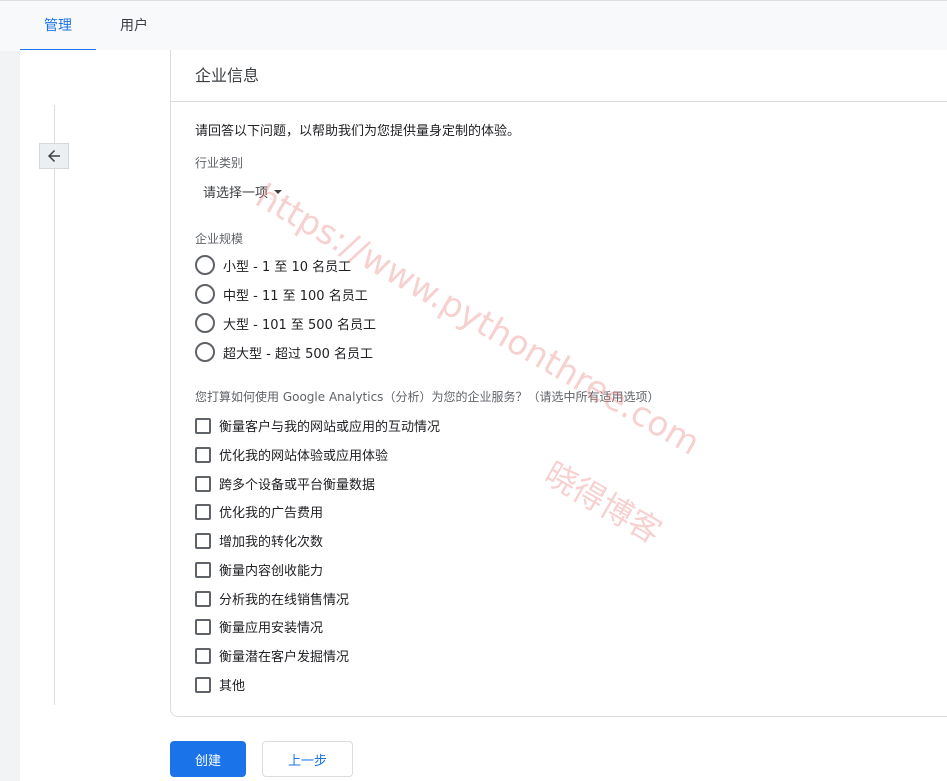 The height and width of the screenshot is (781, 947). Describe the element at coordinates (271, 542) in the screenshot. I see `checkbox-label: 增加我的转化次数` at that location.